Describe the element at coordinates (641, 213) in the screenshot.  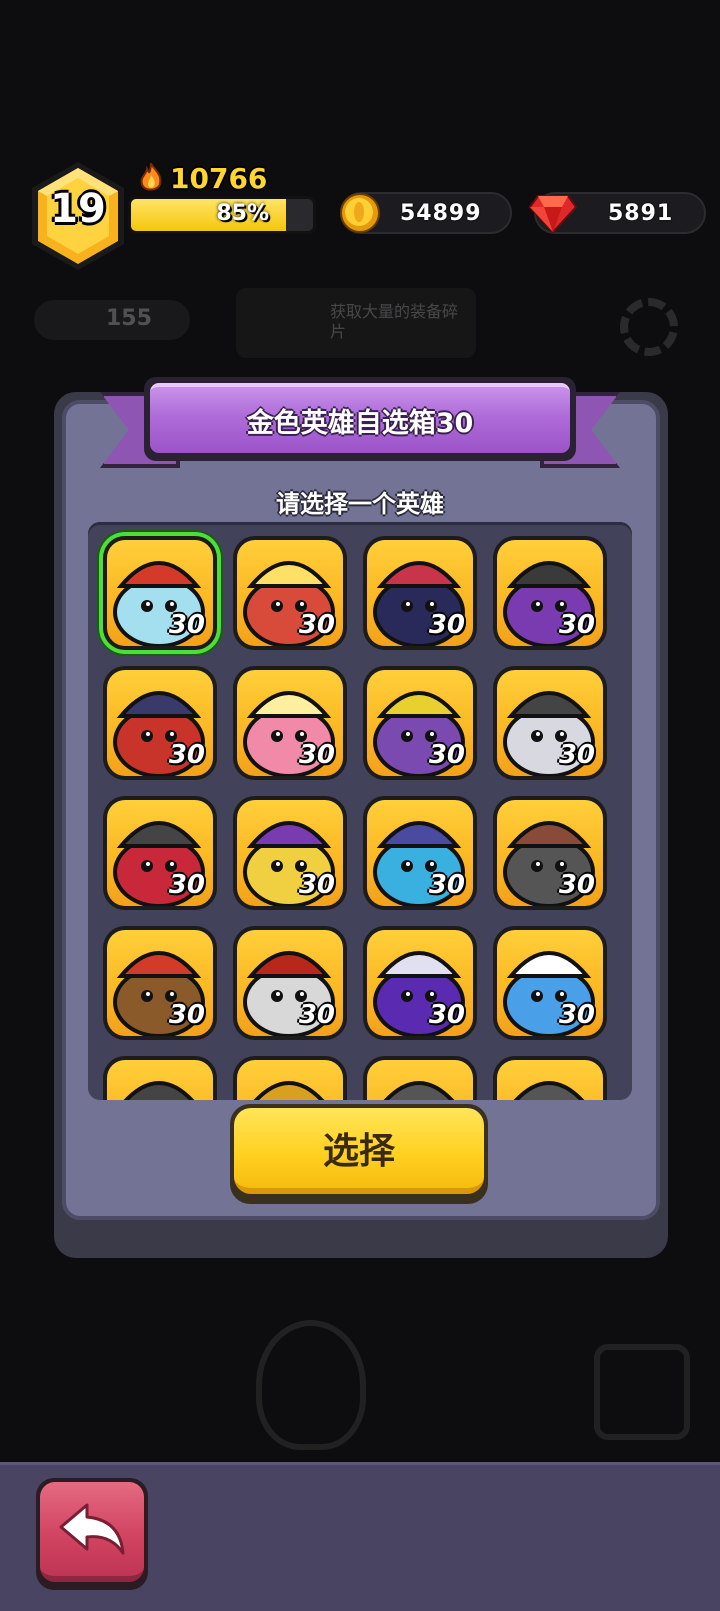
I see `gem-value: 5891` at that location.